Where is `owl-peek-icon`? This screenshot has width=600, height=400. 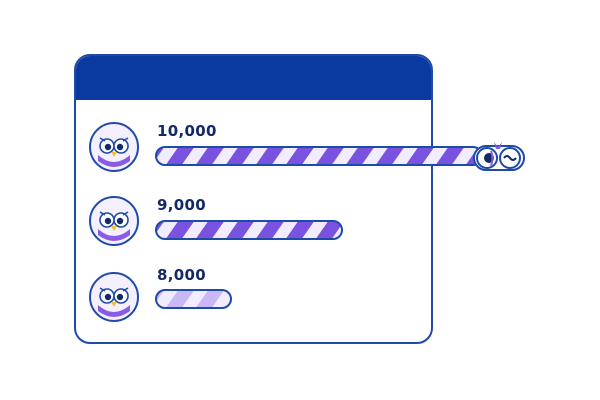
owl-peek-icon is located at coordinates (499, 156).